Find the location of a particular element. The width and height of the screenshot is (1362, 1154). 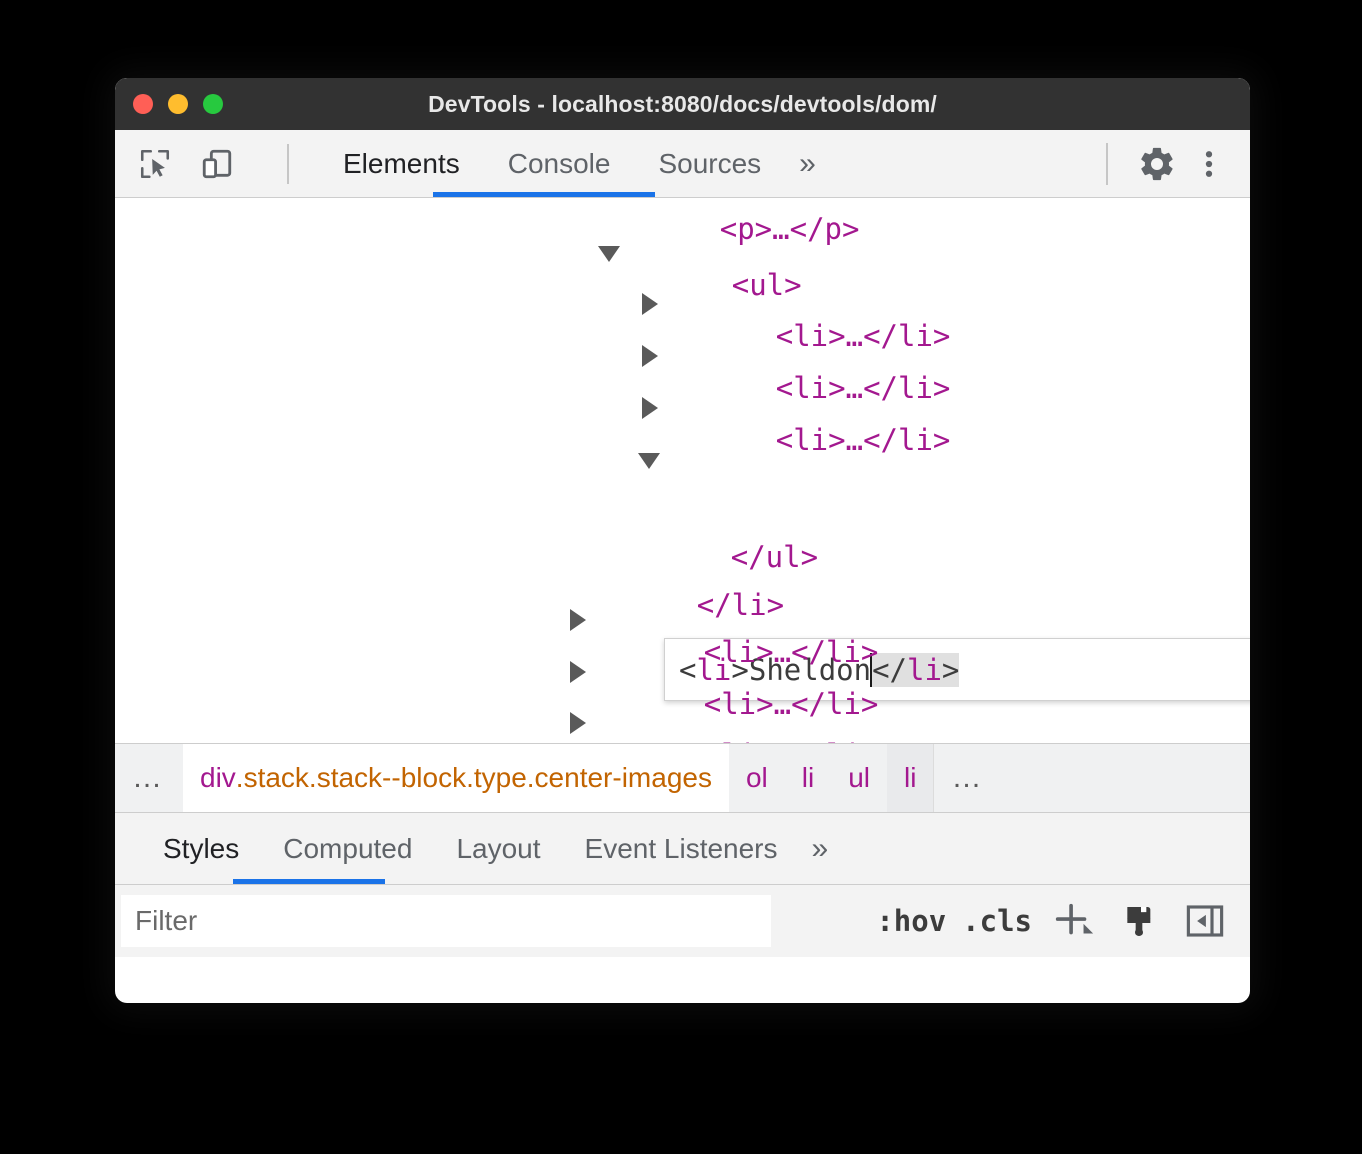

dom-row-li-3-text: <li>…</li> is located at coordinates (863, 440).